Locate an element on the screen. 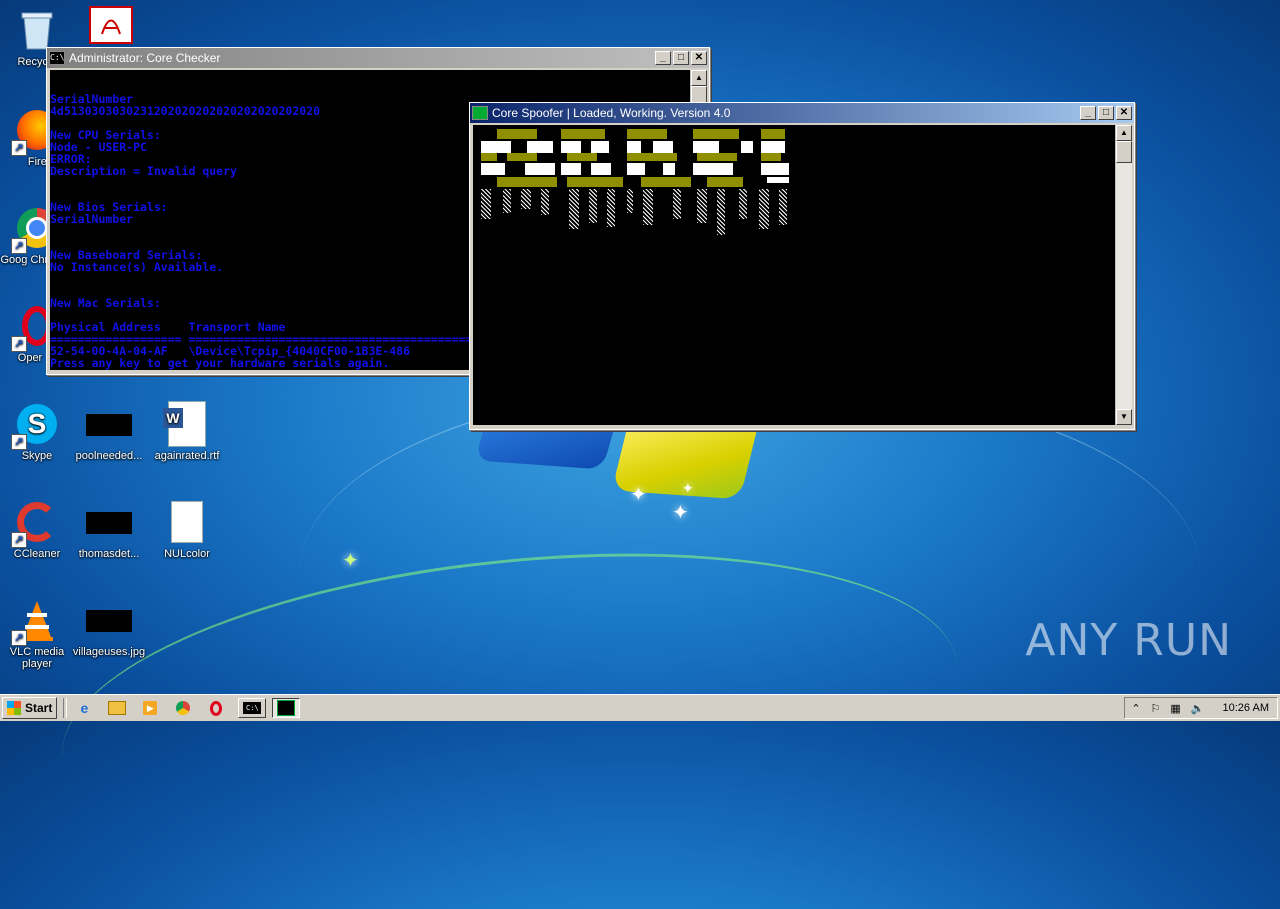 The width and height of the screenshot is (1280, 909). desktop-icon-ccleaner: ↗ CCleaner is located at coordinates (37, 529).